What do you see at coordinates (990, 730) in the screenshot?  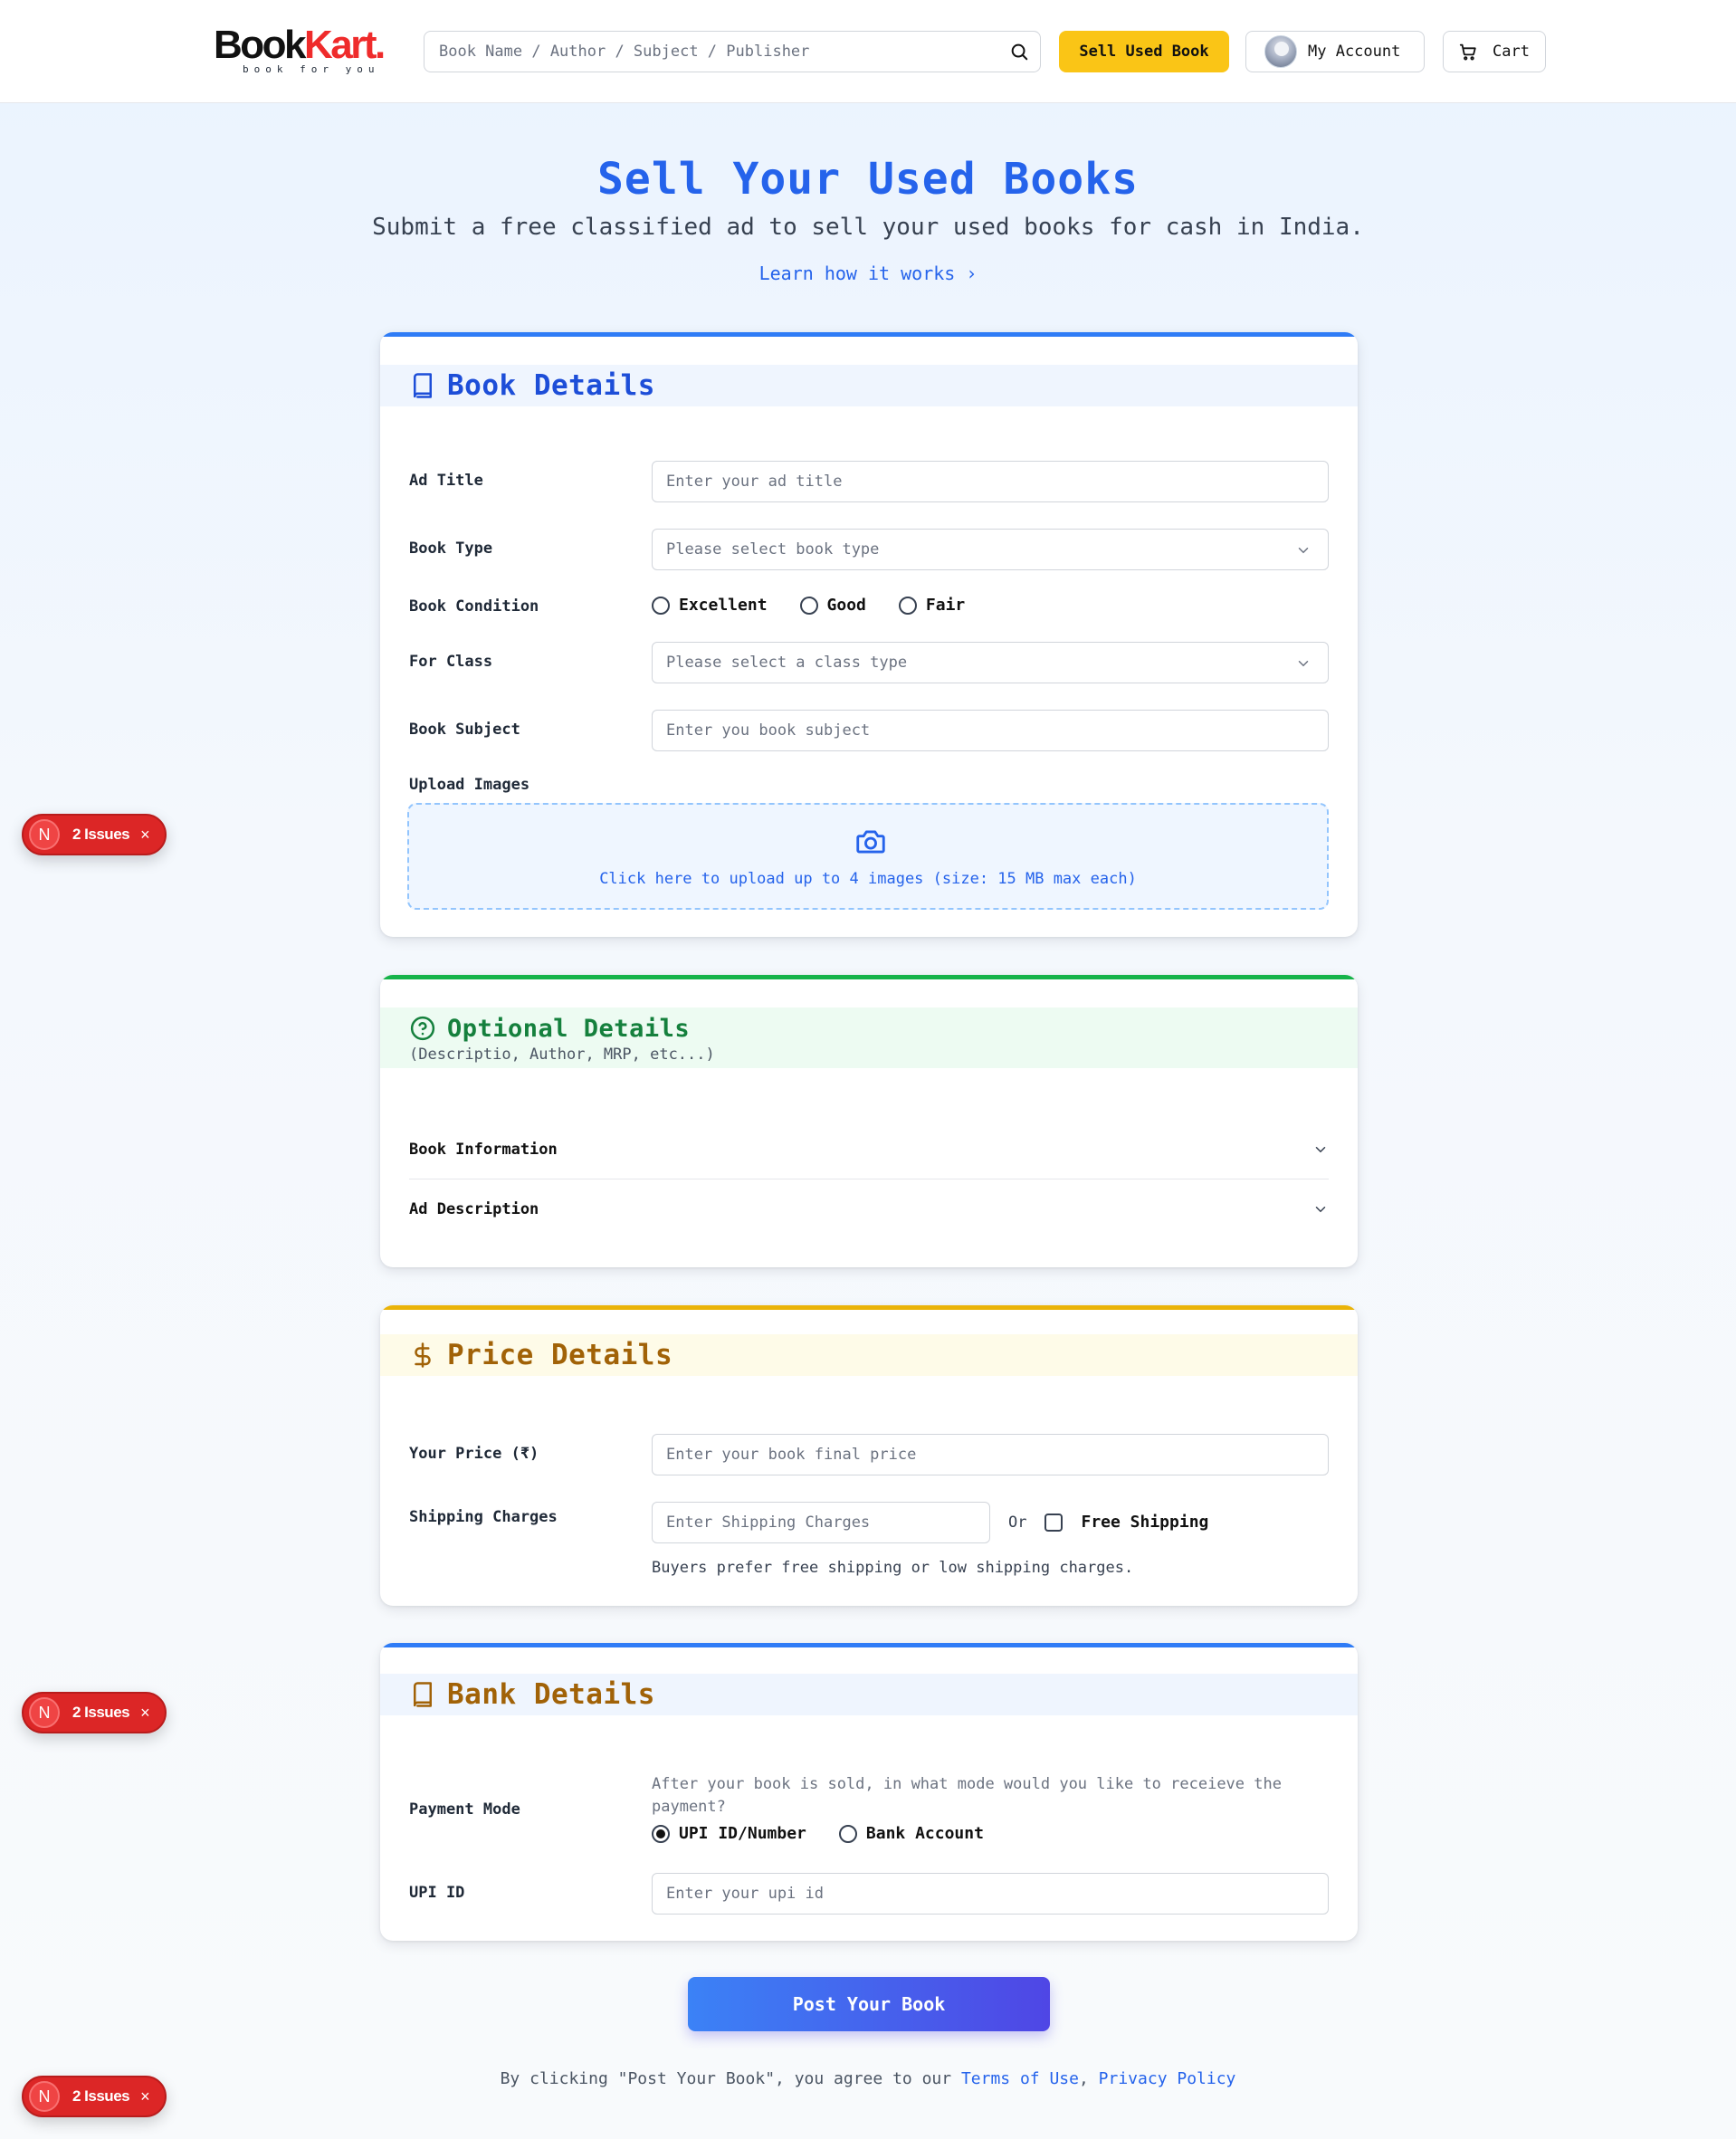 I see `book-subject-input` at bounding box center [990, 730].